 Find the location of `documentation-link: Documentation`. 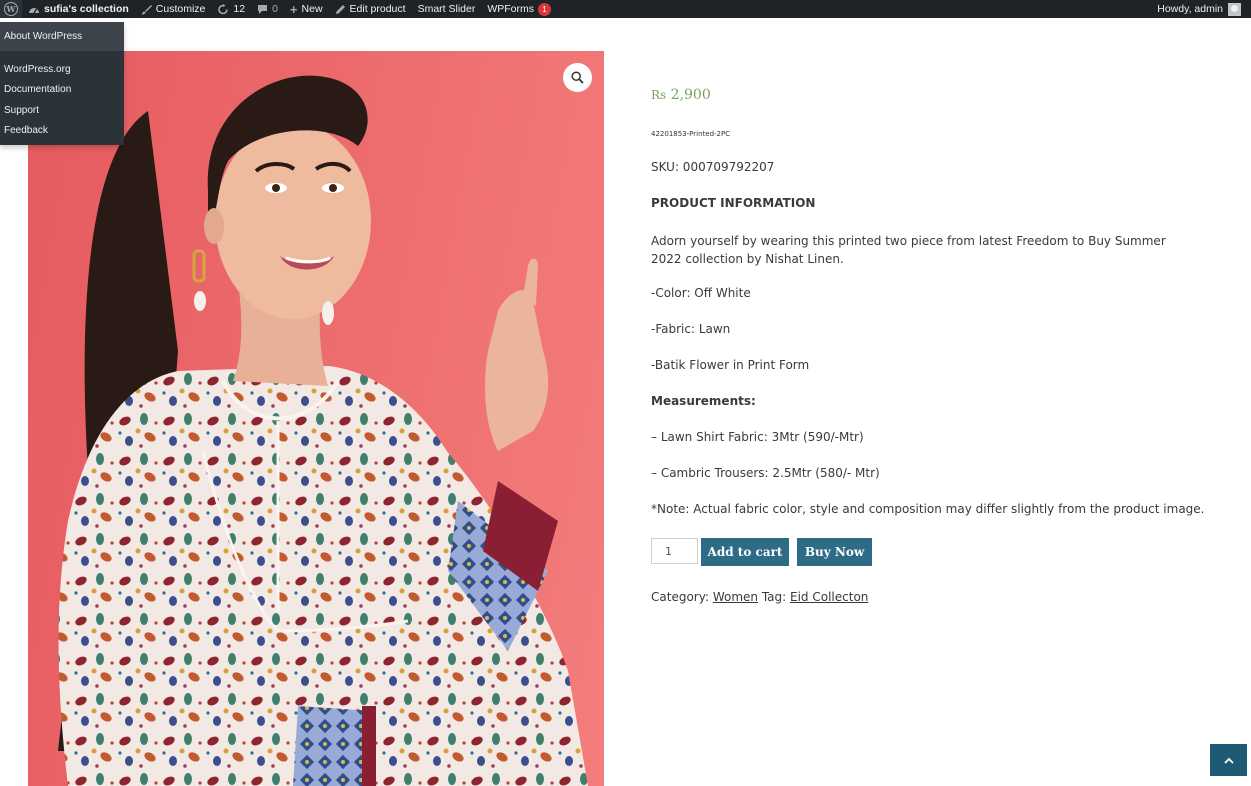

documentation-link: Documentation is located at coordinates (62, 90).